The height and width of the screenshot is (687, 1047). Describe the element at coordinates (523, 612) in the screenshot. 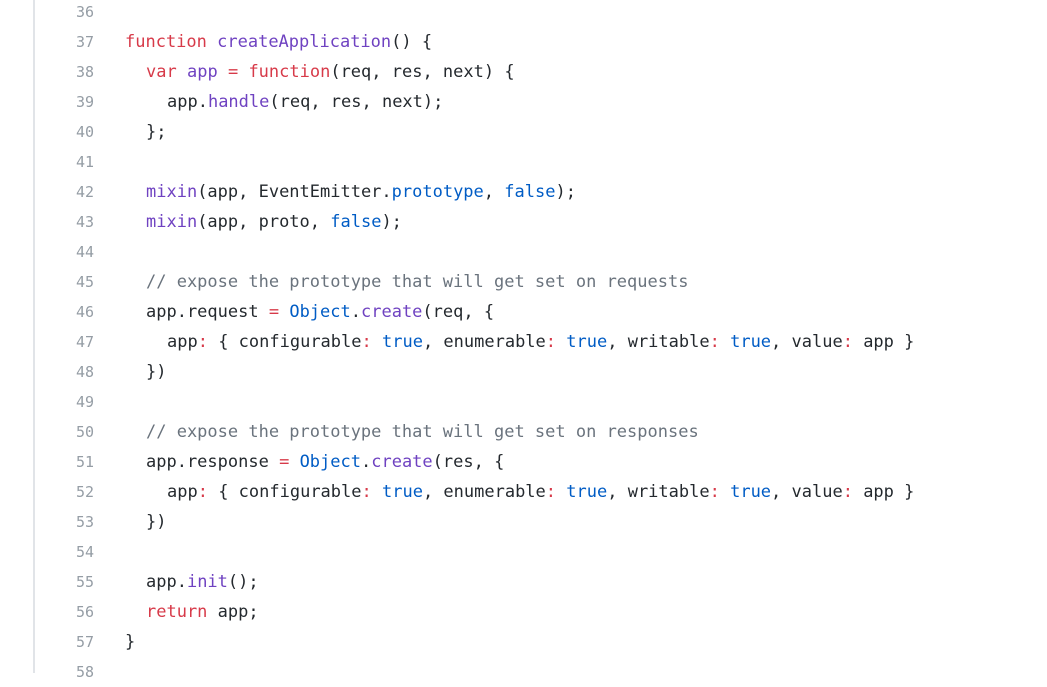

I see `code-line: 56 return app;` at that location.